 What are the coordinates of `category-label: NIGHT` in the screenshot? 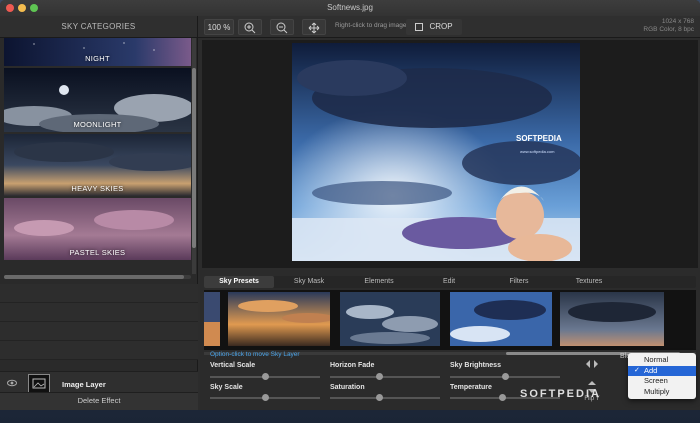 It's located at (97, 58).